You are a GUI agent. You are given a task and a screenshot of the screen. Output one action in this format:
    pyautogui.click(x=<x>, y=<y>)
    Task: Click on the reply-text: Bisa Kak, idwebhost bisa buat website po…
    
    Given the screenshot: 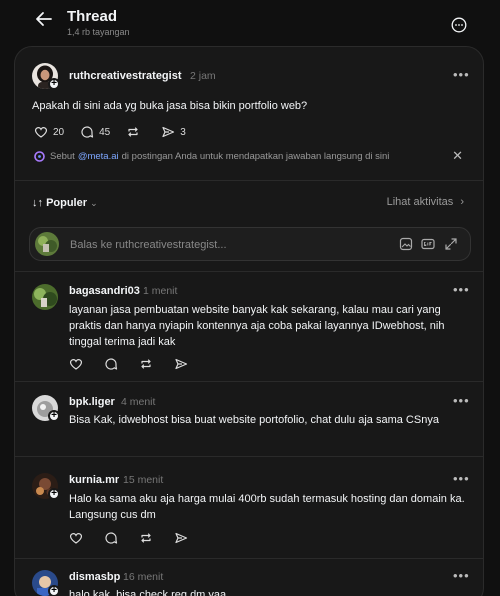 What is the action you would take?
    pyautogui.click(x=254, y=420)
    